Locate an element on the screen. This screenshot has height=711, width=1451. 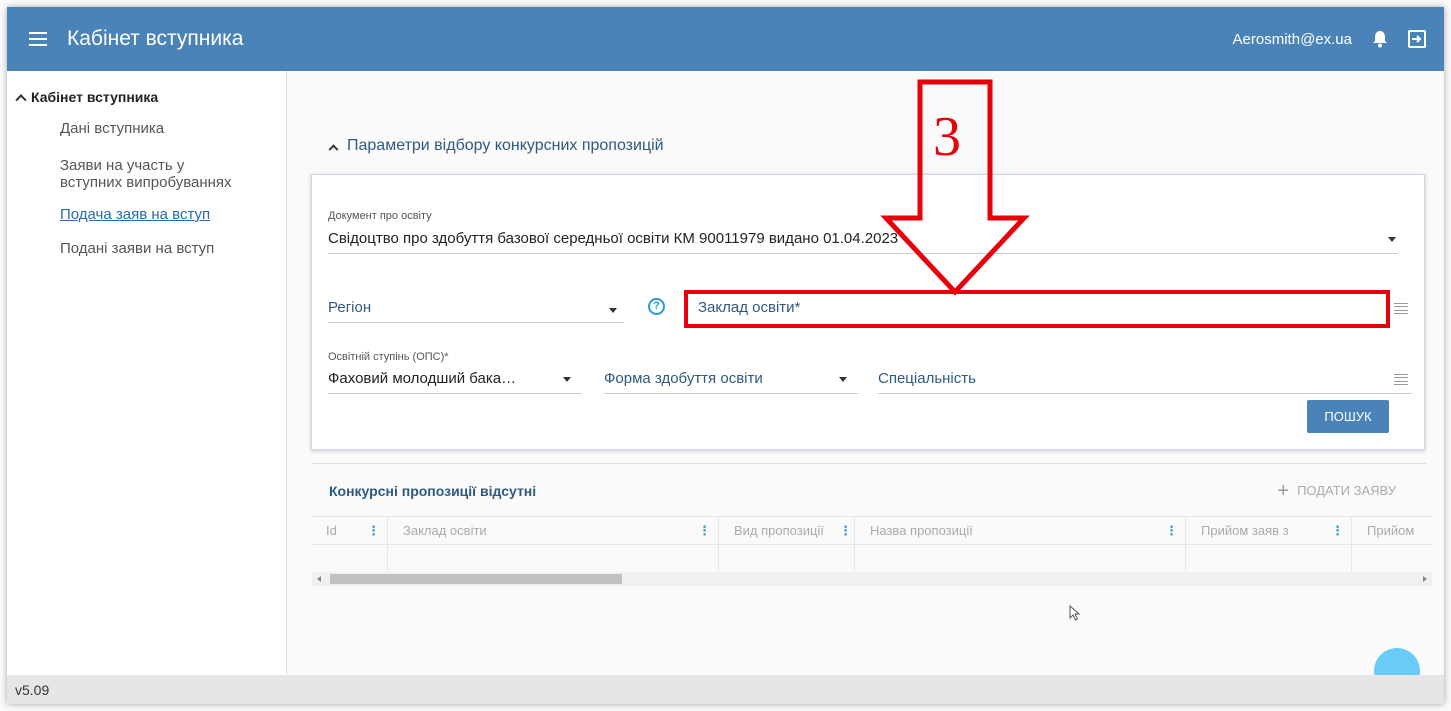
specialty-underline is located at coordinates (1145, 393).